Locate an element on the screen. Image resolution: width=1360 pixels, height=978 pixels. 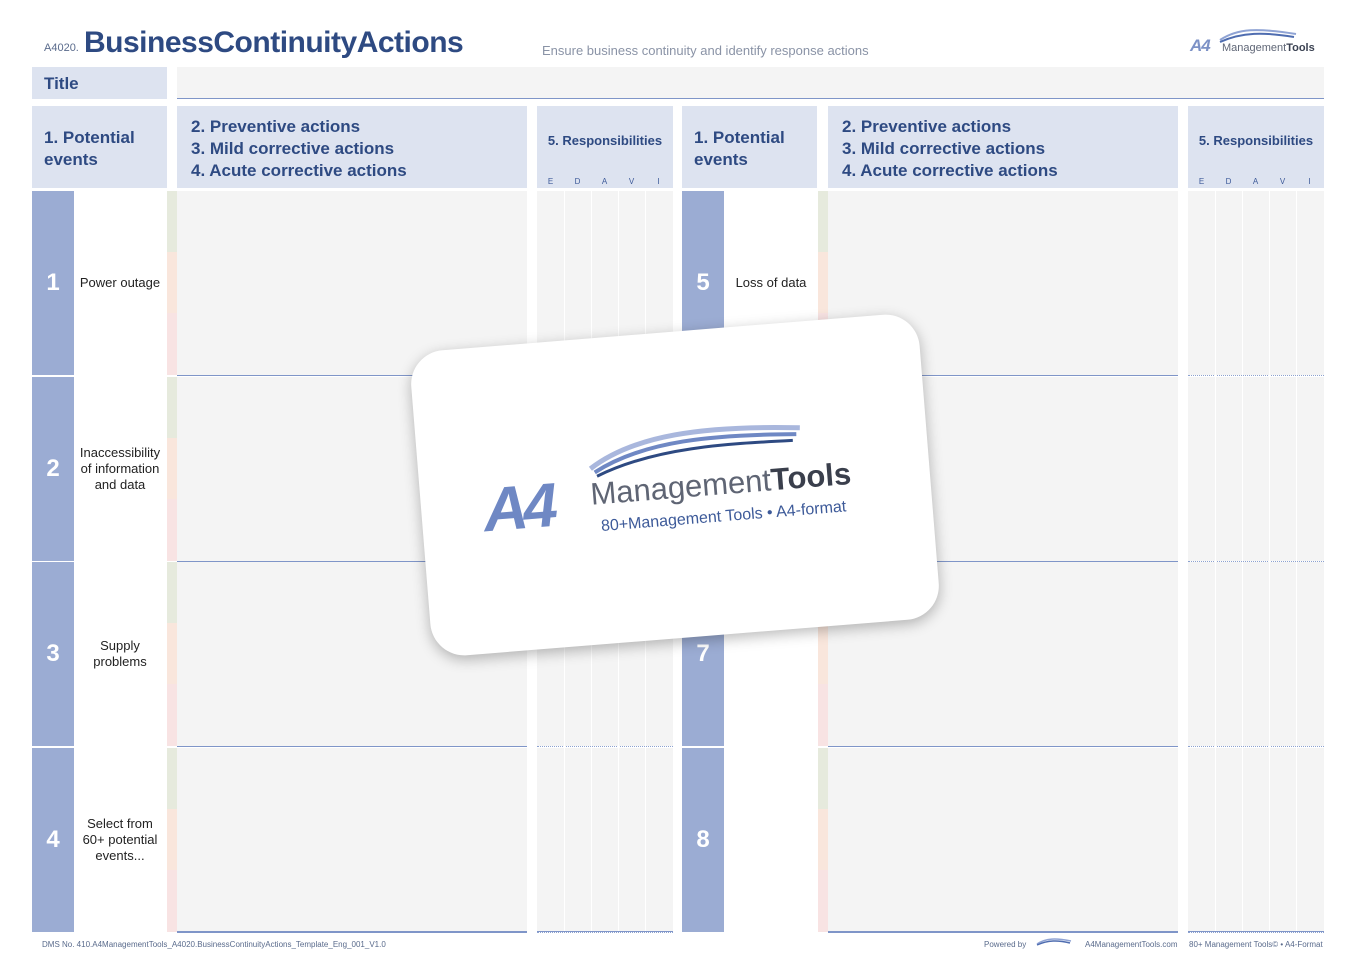
resp-letter-a: A is located at coordinates (604, 181).